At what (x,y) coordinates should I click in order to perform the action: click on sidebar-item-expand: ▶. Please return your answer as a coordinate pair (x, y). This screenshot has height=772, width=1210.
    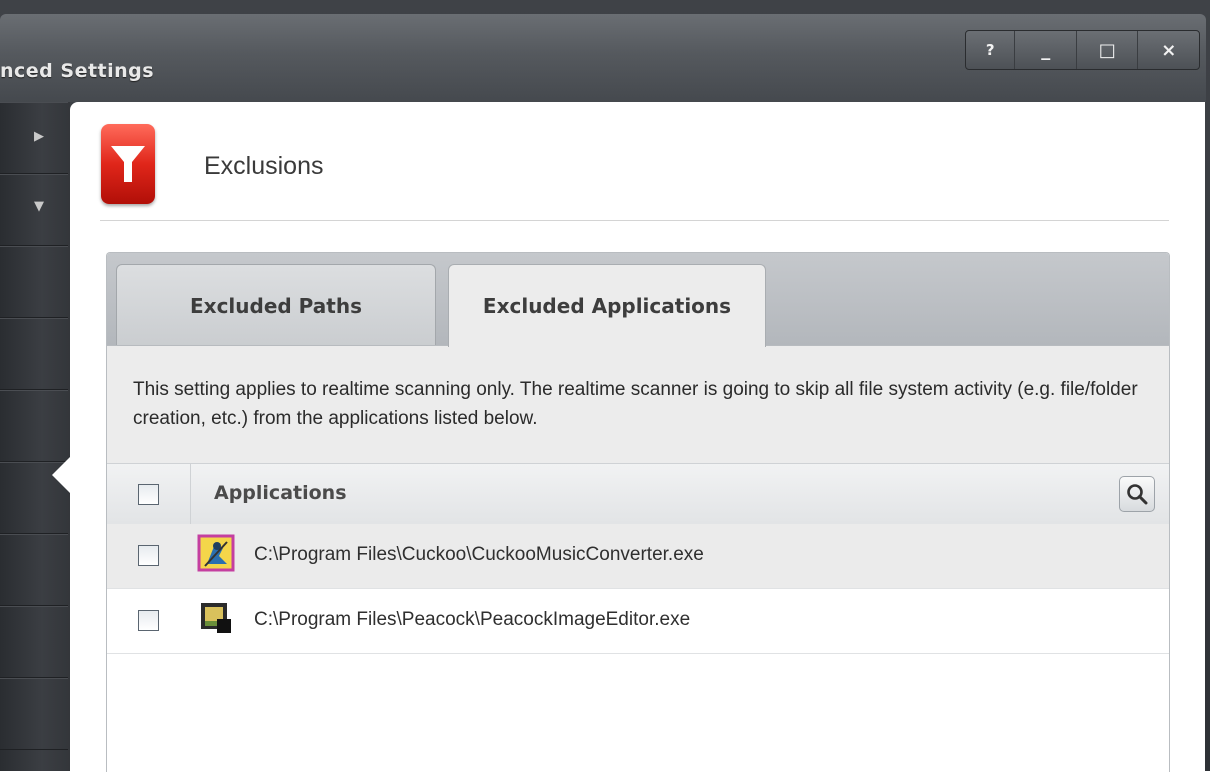
    Looking at the image, I should click on (34, 138).